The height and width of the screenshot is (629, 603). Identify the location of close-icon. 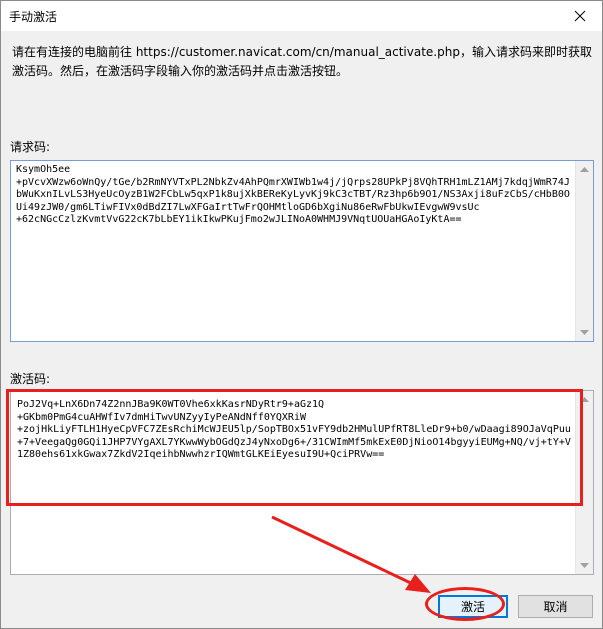
(580, 16).